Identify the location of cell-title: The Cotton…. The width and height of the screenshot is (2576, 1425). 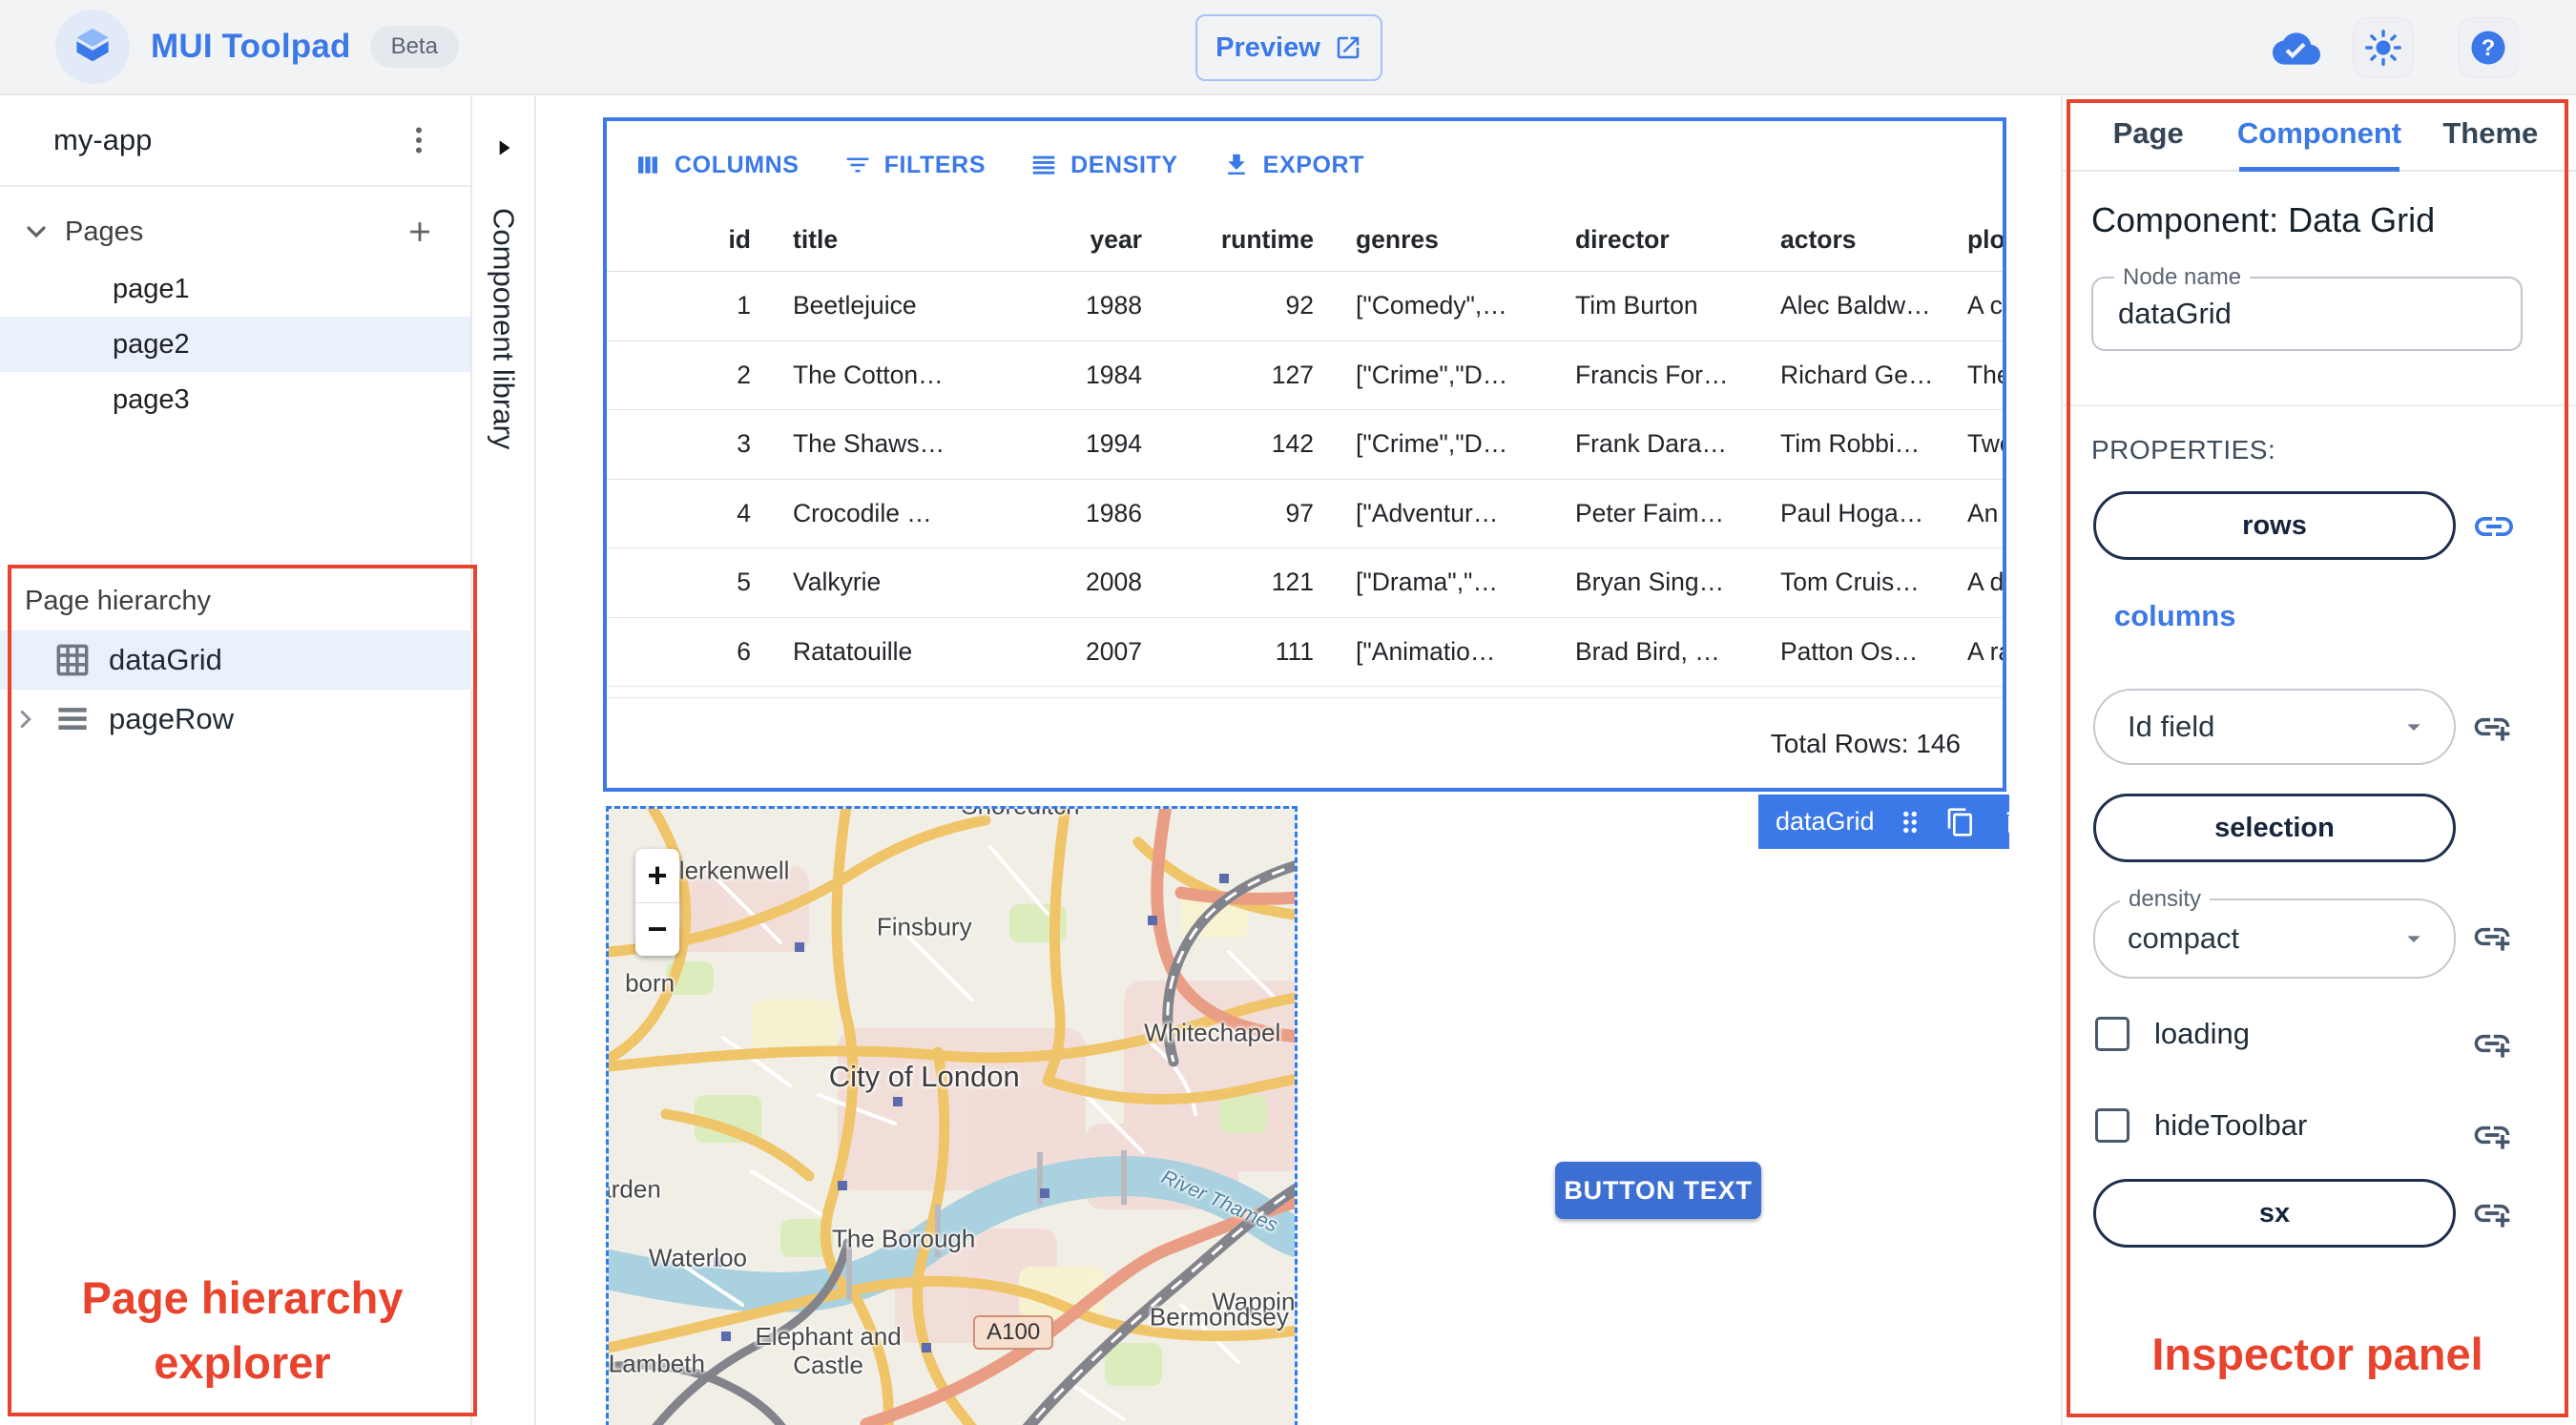
(868, 374).